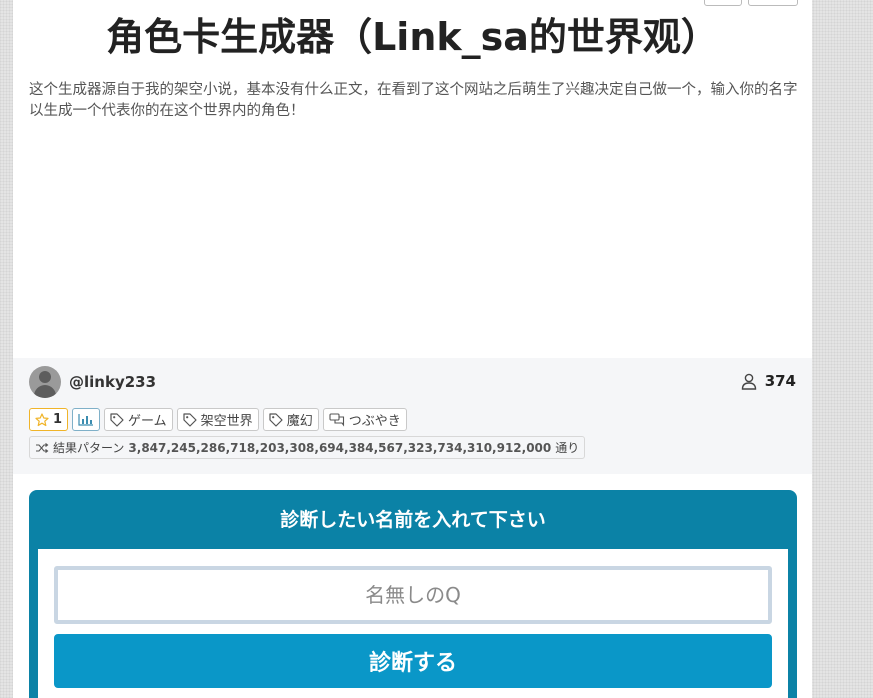 The height and width of the screenshot is (698, 873). Describe the element at coordinates (42, 419) in the screenshot. I see `star-icon` at that location.